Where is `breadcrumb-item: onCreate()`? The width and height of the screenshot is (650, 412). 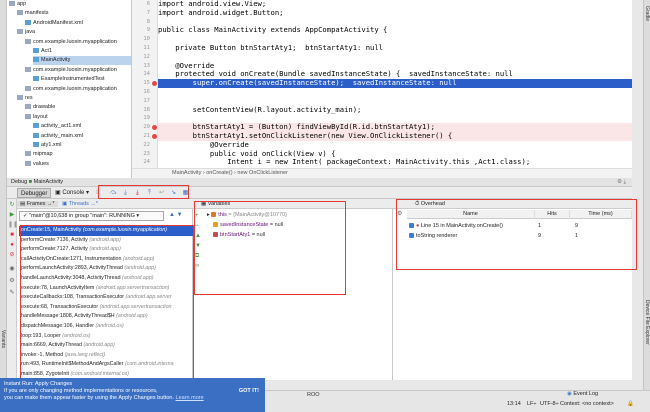
breadcrumb-item: onCreate() is located at coordinates (219, 173).